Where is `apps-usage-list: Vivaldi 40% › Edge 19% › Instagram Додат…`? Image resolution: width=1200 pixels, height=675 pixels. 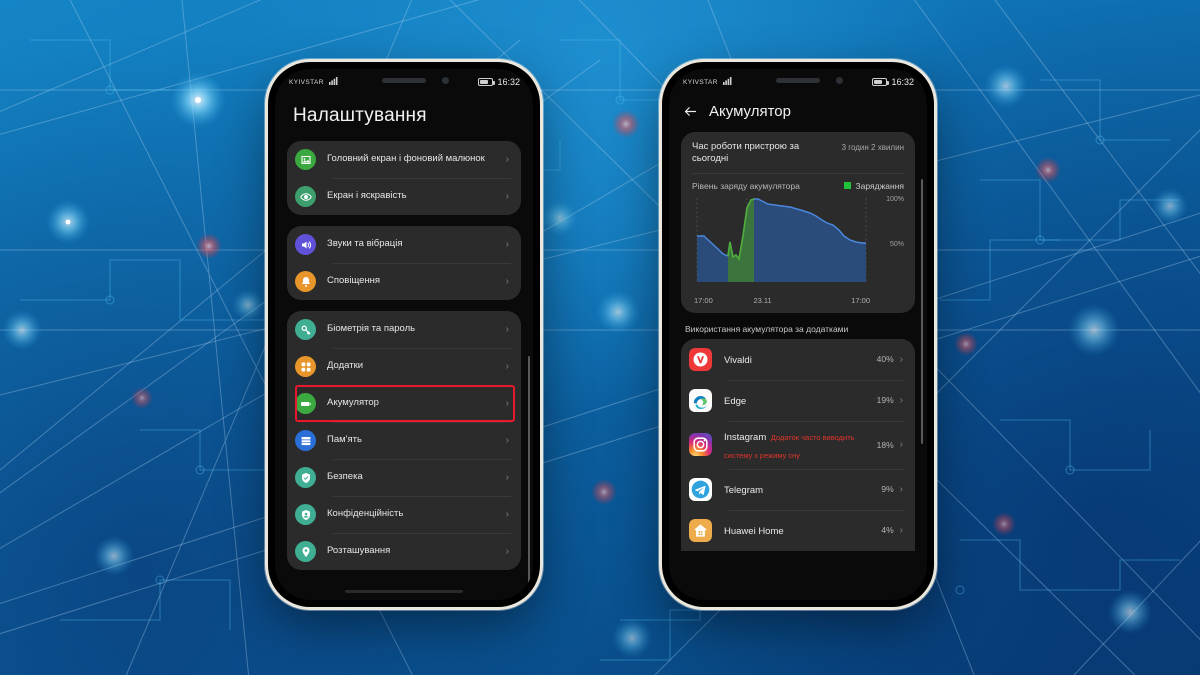
apps-usage-list: Vivaldi 40% › Edge 19% › Instagram Додат… is located at coordinates (798, 444).